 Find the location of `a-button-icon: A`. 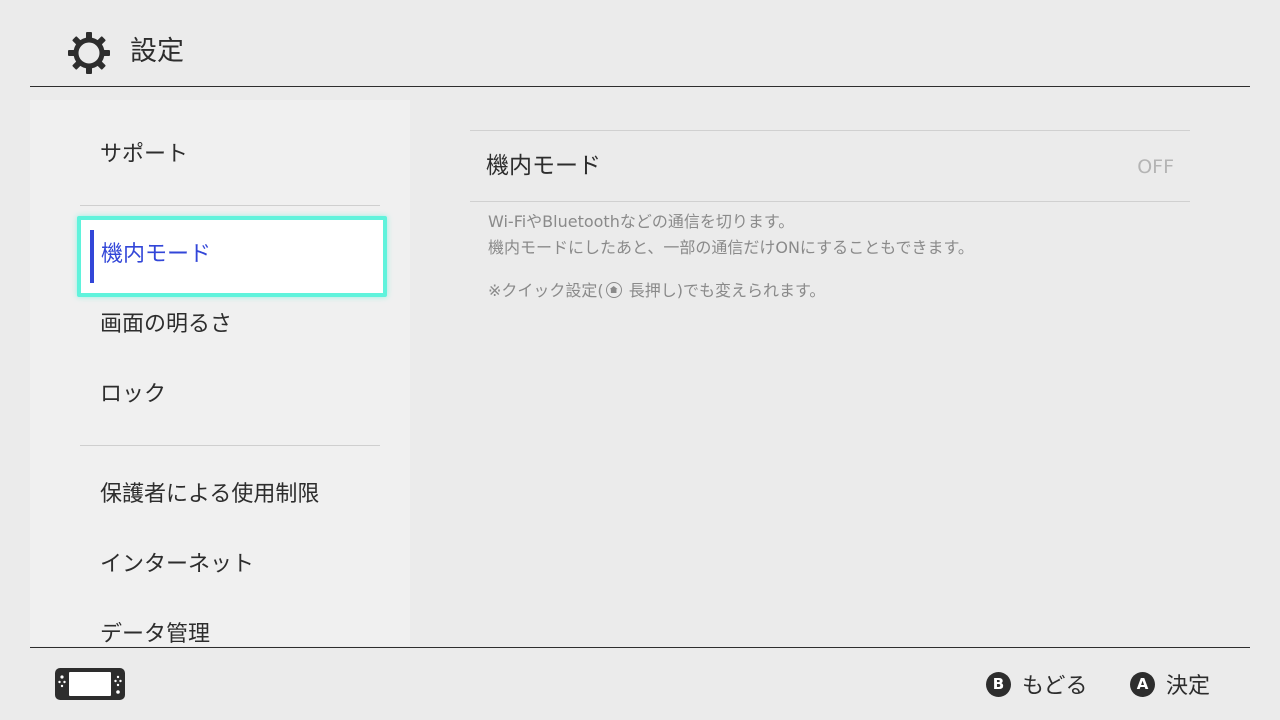

a-button-icon: A is located at coordinates (1142, 684).